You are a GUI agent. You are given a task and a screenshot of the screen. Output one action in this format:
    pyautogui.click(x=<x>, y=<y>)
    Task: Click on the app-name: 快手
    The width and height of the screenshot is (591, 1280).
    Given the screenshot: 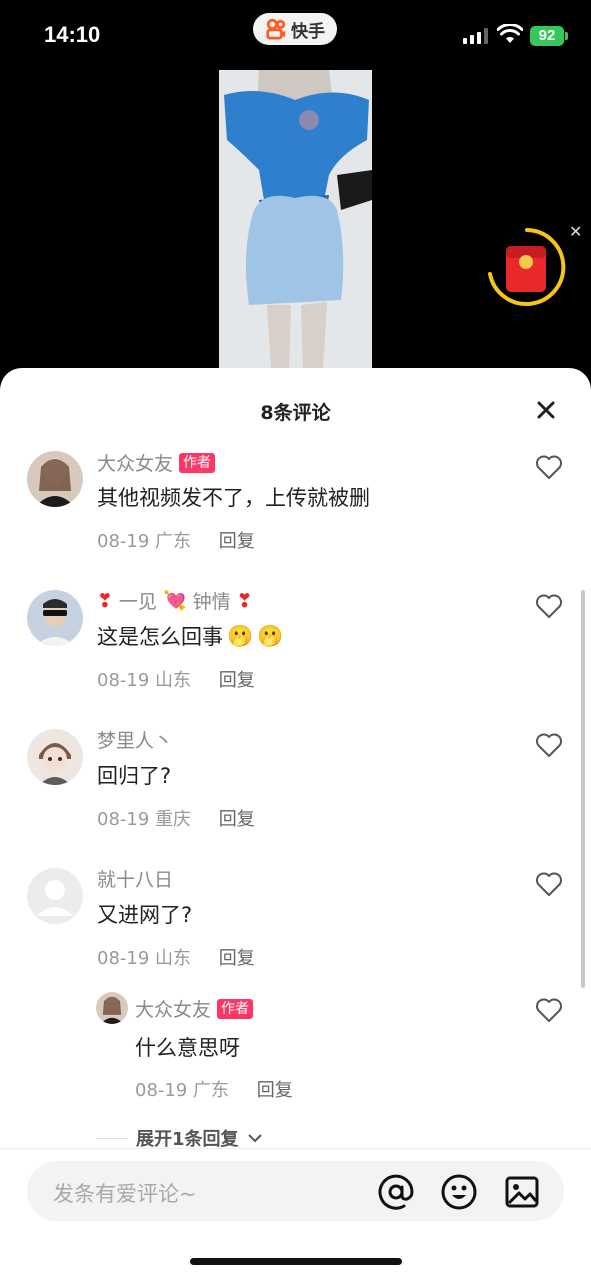 What is the action you would take?
    pyautogui.click(x=308, y=31)
    